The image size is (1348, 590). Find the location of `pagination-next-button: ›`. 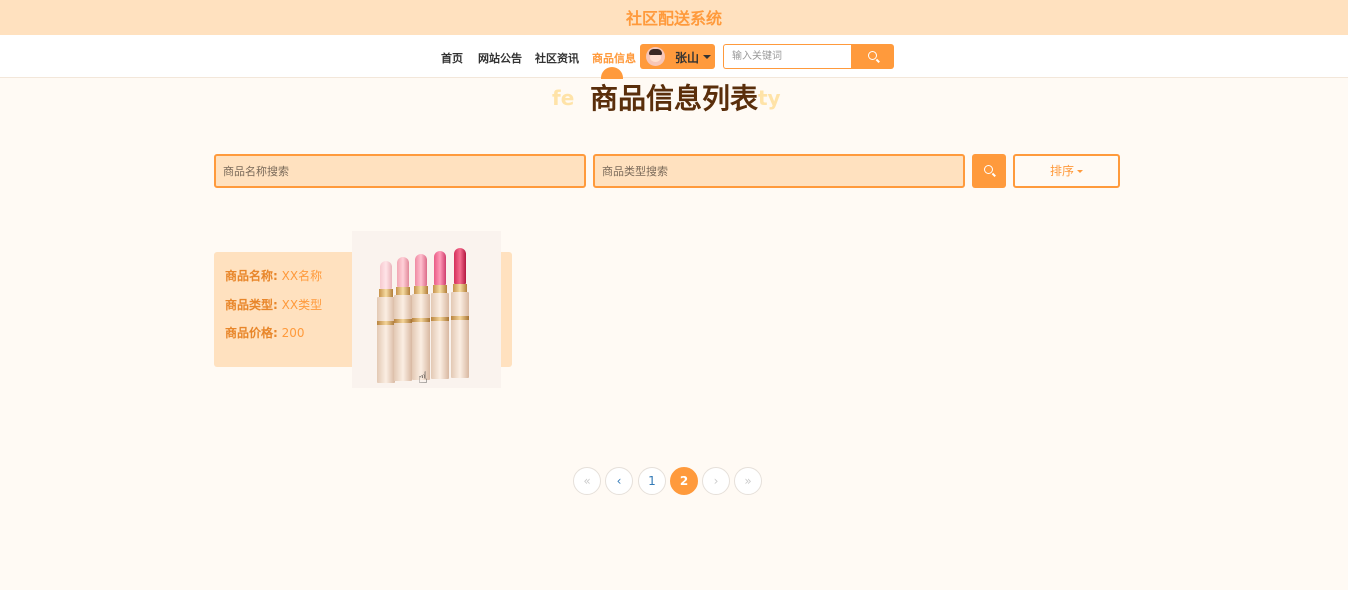

pagination-next-button: › is located at coordinates (716, 481).